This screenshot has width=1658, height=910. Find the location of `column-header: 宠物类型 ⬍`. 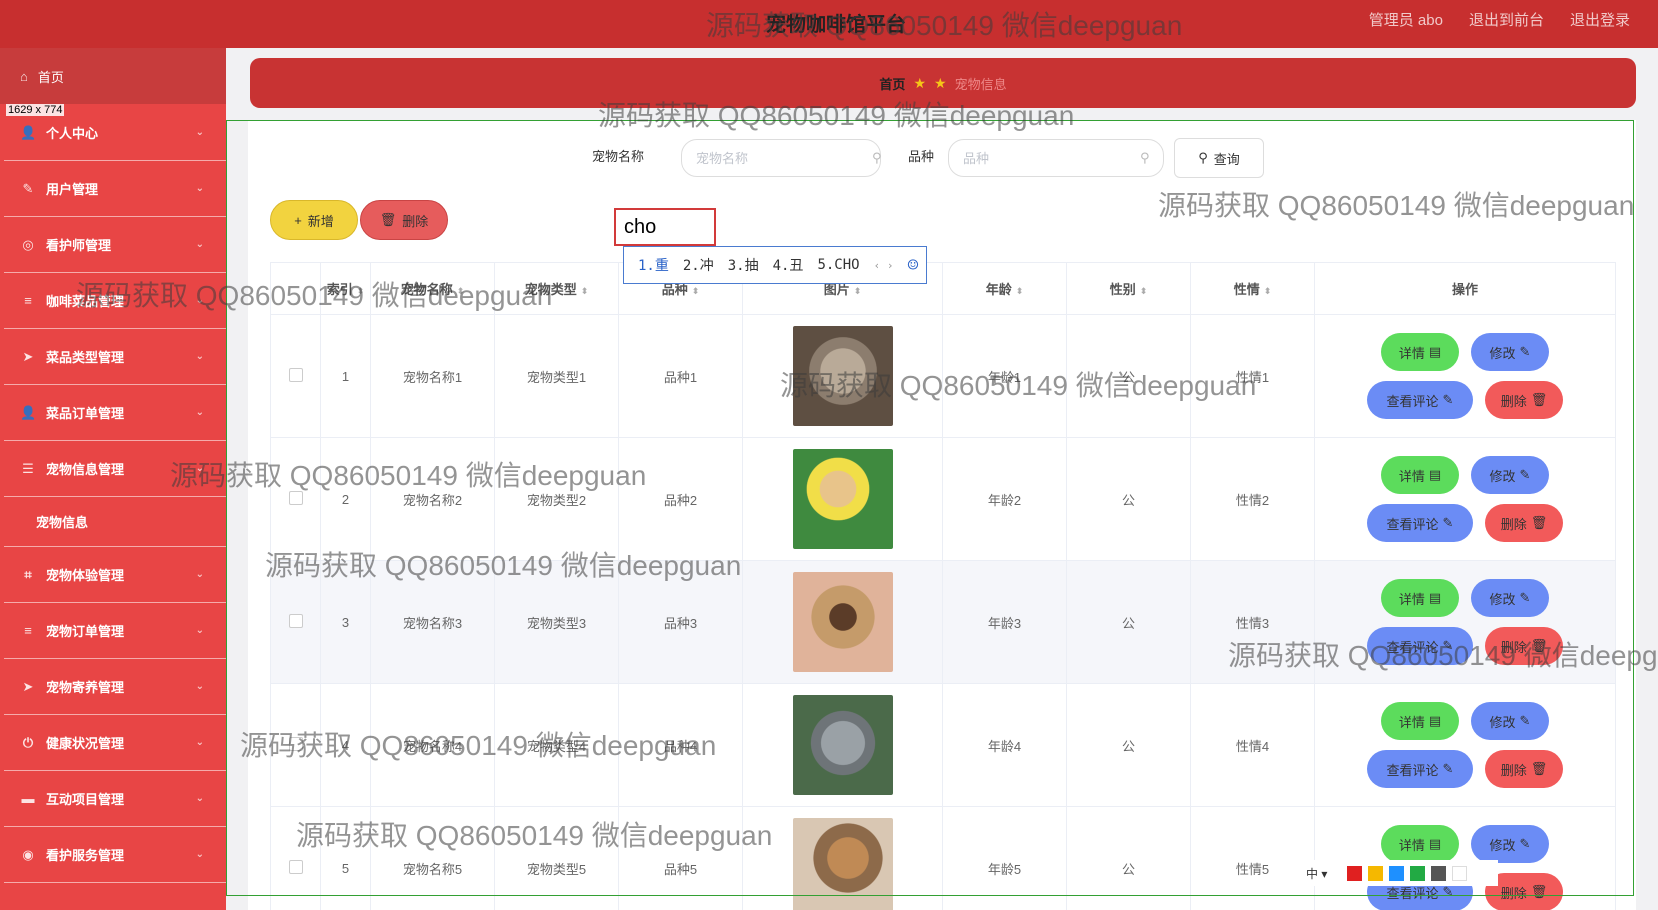

column-header: 宠物类型 ⬍ is located at coordinates (556, 288).